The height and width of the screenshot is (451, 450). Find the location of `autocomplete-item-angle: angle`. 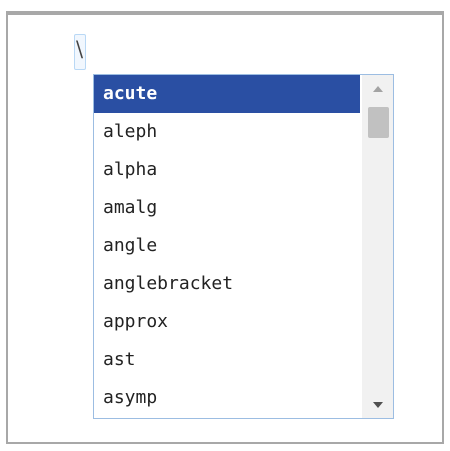

autocomplete-item-angle: angle is located at coordinates (227, 246).